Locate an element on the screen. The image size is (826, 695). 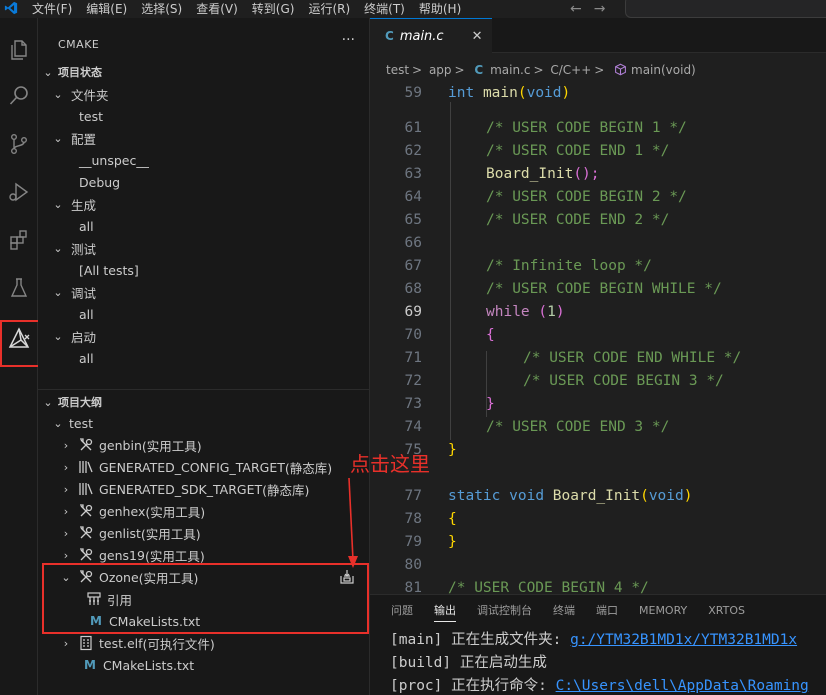
menu-help: 帮助(H) is located at coordinates (440, 9).